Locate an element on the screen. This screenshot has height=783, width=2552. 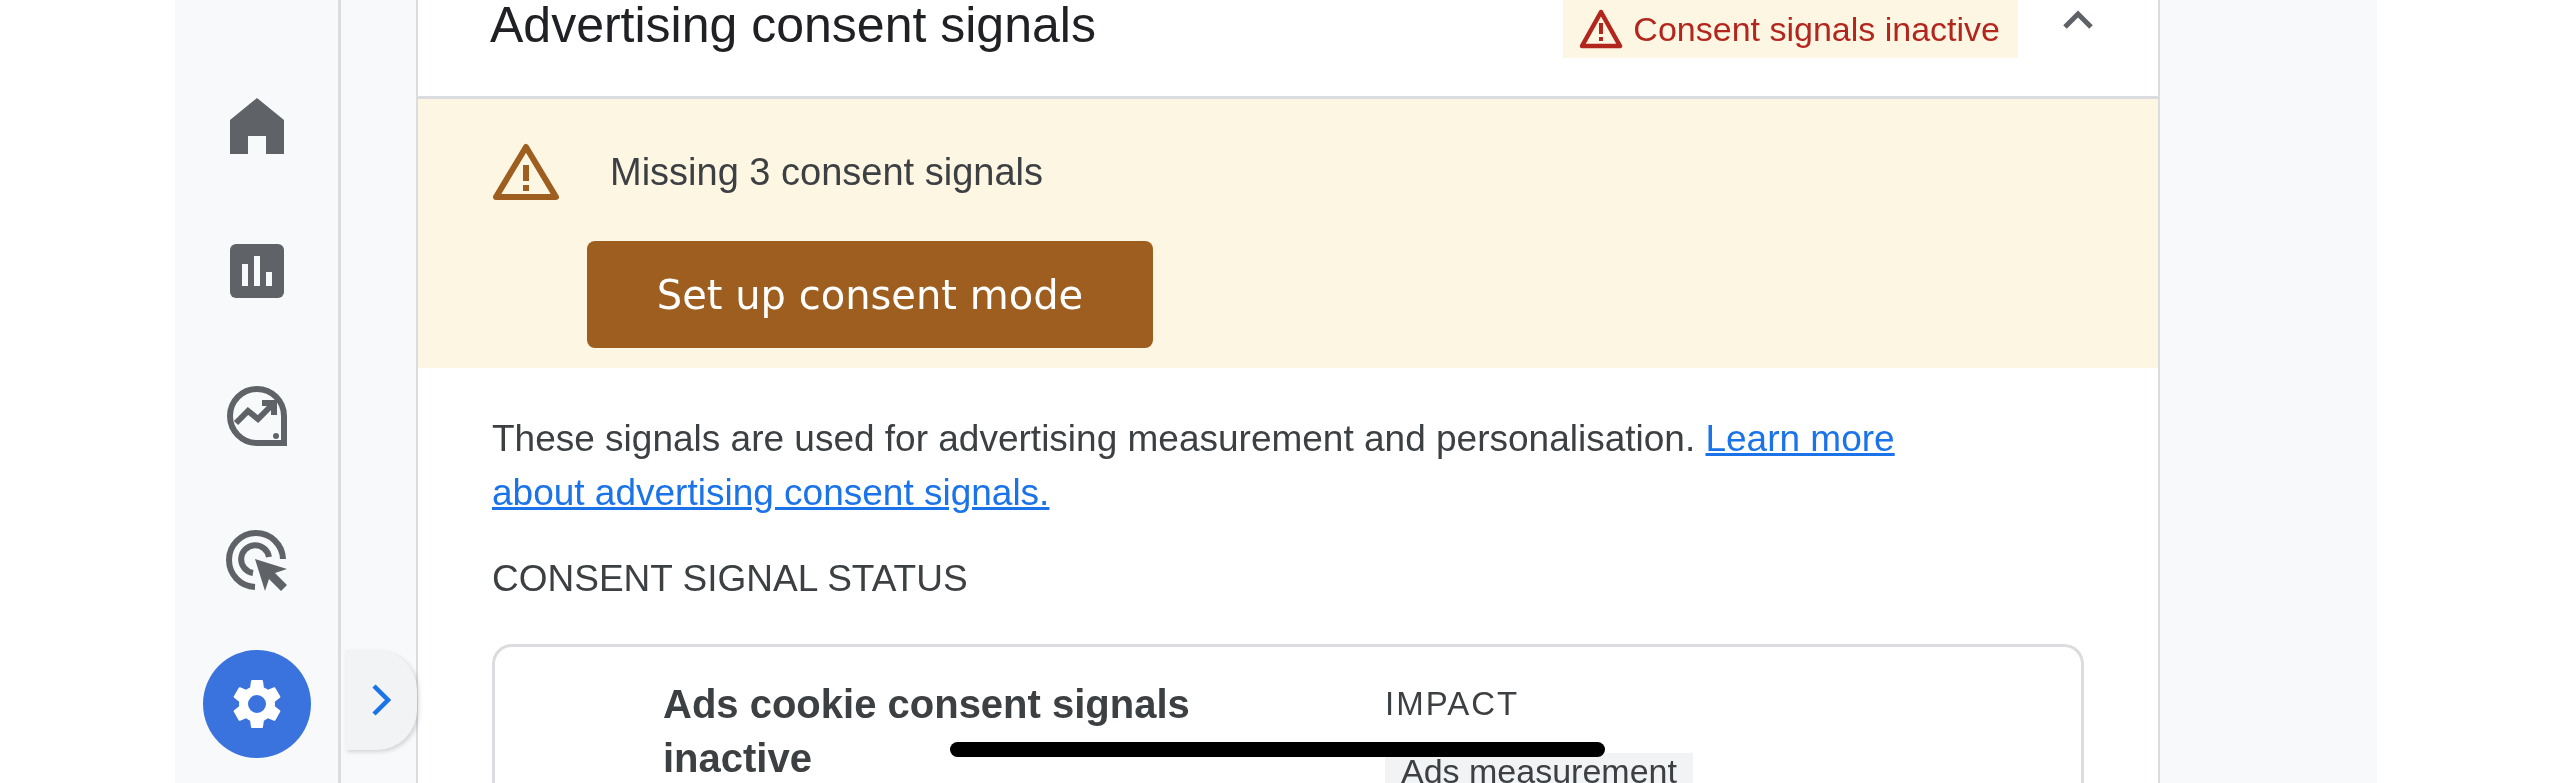
trend-chart-icon is located at coordinates (256, 415).